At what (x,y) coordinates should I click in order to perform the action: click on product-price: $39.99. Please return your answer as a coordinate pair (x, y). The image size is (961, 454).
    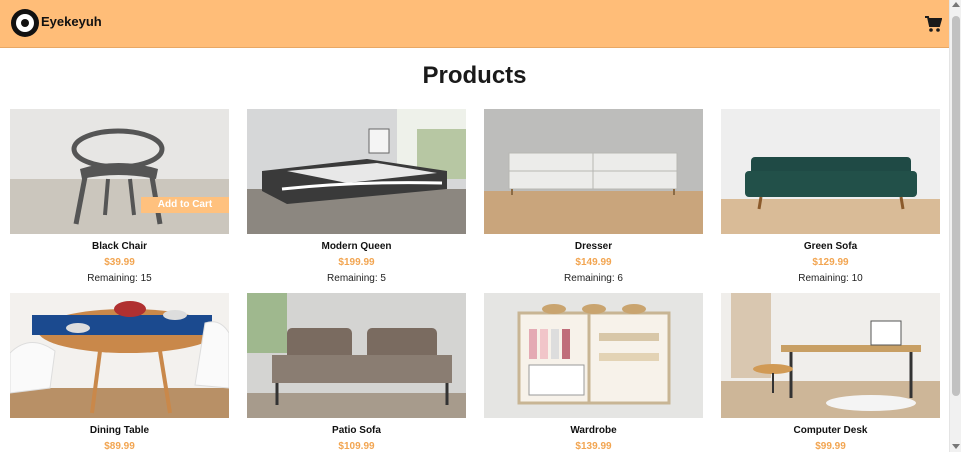
    Looking at the image, I should click on (119, 262).